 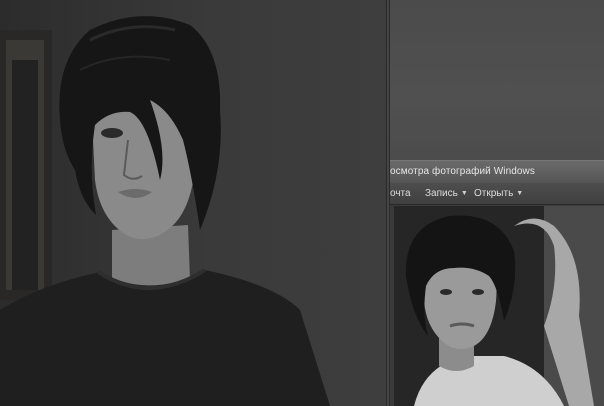 I want to click on window-title: осмотра фотографий Windows, so click(x=462, y=171).